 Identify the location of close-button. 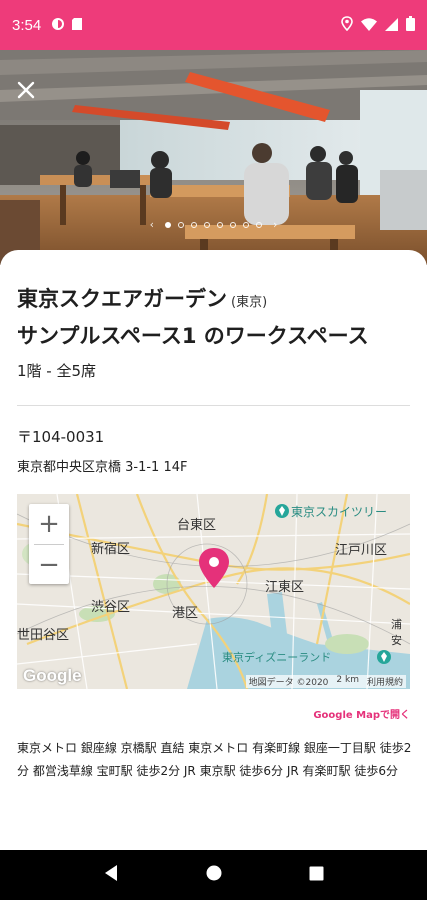
(26, 90).